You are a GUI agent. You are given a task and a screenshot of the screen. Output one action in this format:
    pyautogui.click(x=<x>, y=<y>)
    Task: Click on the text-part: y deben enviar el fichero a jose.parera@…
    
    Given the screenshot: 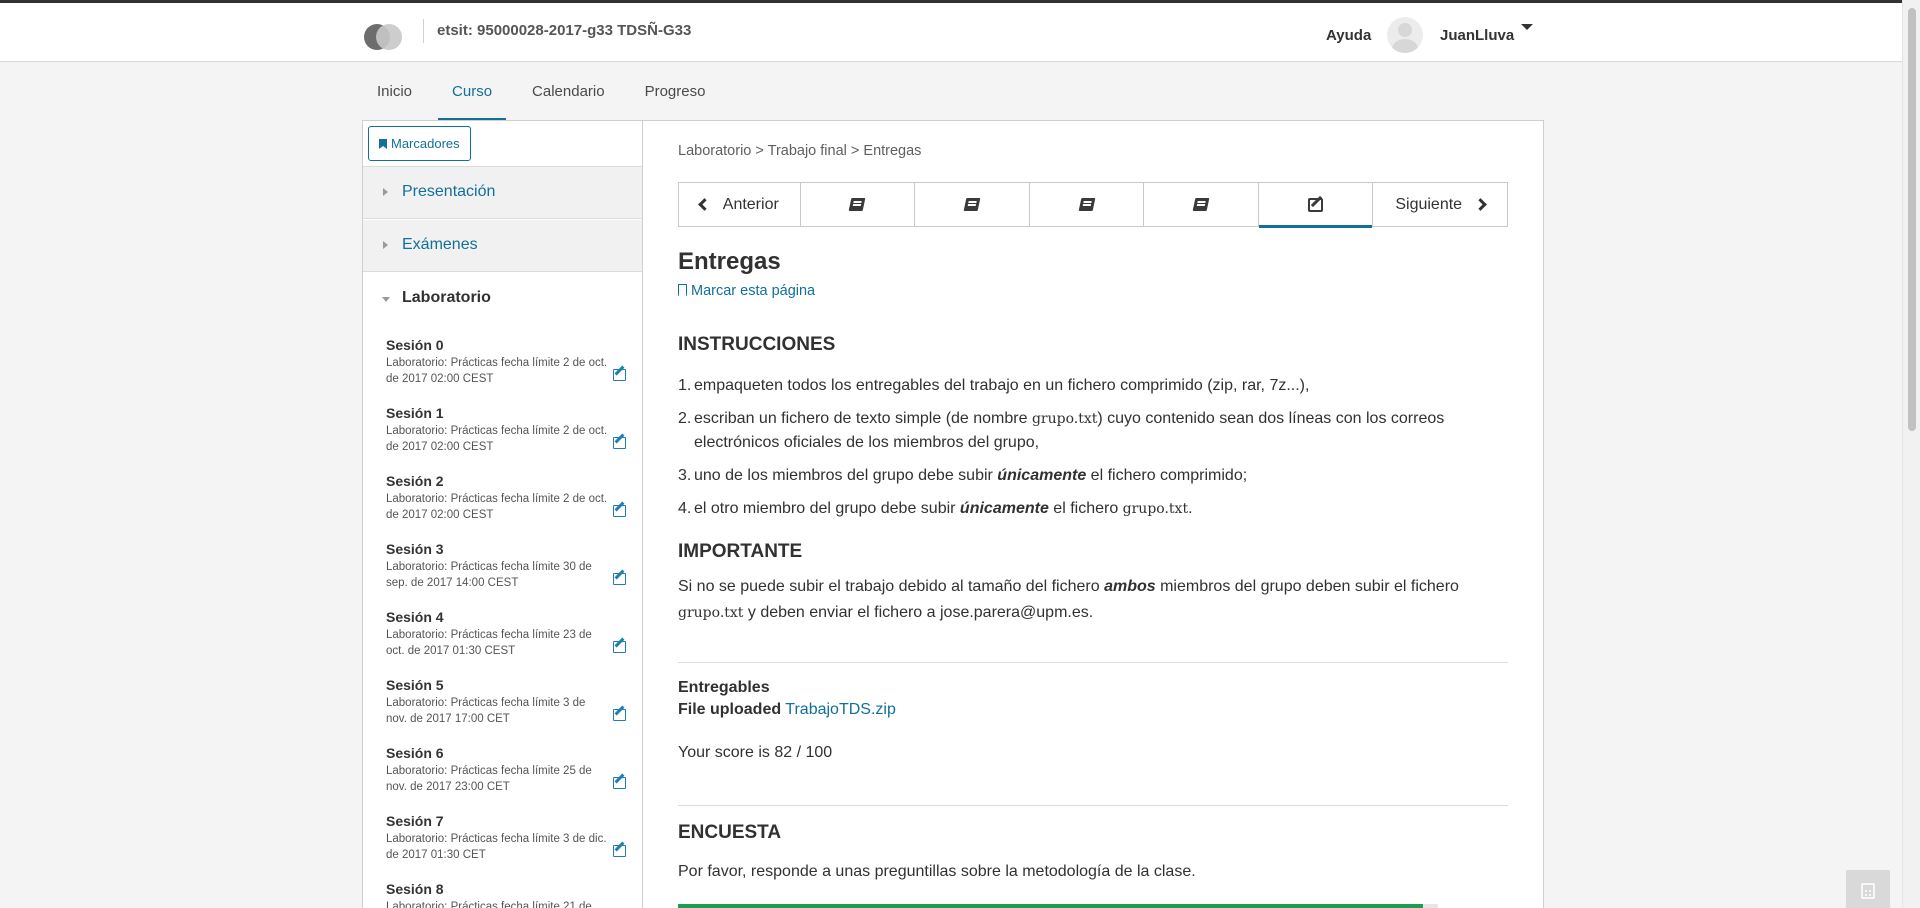 What is the action you would take?
    pyautogui.click(x=918, y=612)
    